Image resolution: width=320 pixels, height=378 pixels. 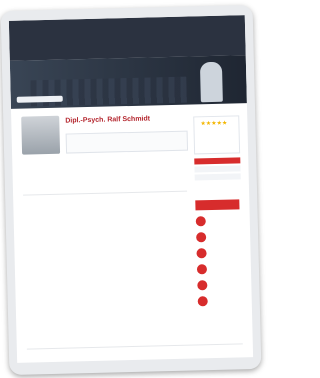 I want to click on right-sidebar, so click(x=218, y=269).